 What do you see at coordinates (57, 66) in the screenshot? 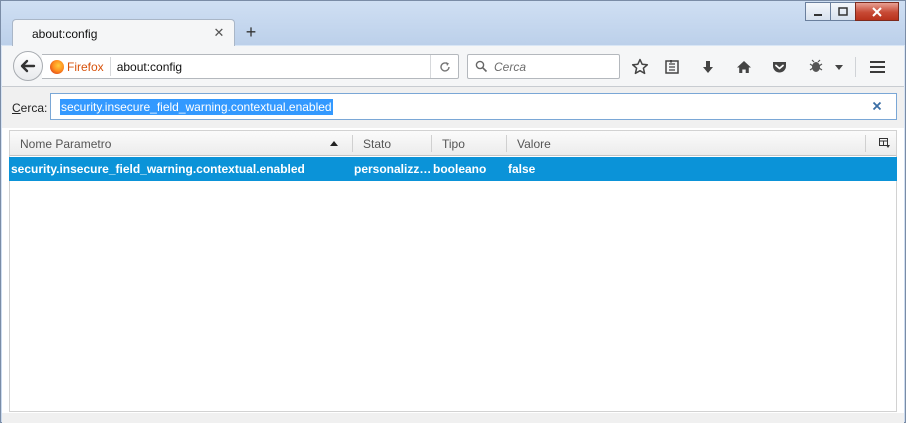
I see `firefox-icon` at bounding box center [57, 66].